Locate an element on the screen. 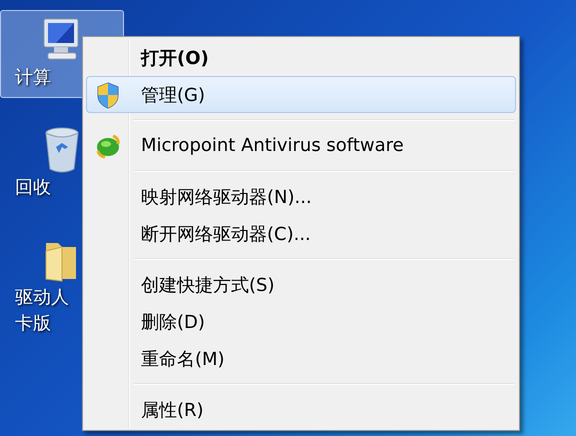 This screenshot has width=576, height=436. shield-icon is located at coordinates (108, 94).